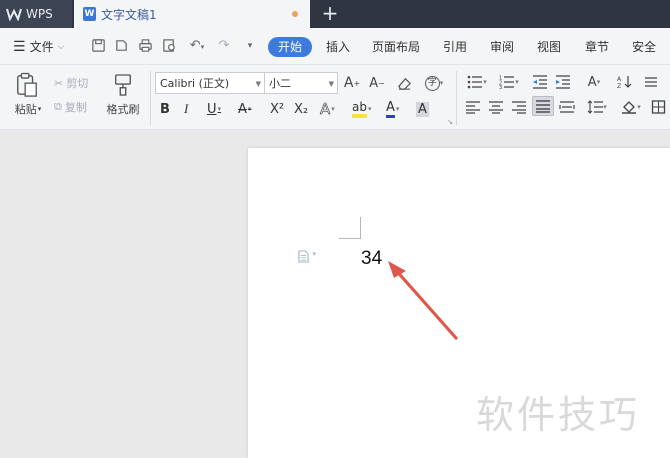 The width and height of the screenshot is (670, 458). I want to click on svg-text: A, so click(619, 79).